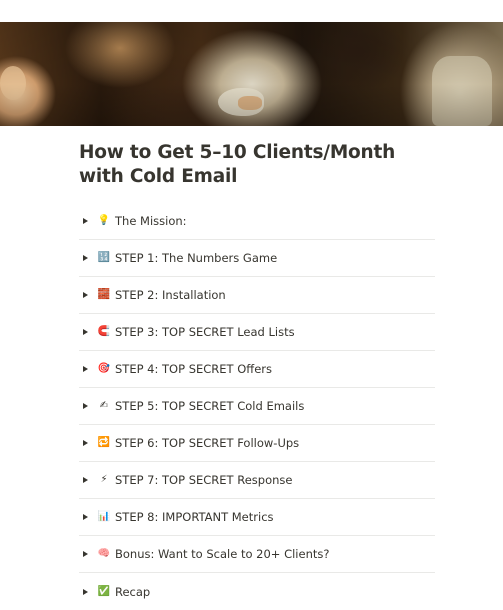 The width and height of the screenshot is (503, 610). I want to click on toggle-label: STEP 5: TOP SECRET Cold Emails, so click(210, 406).